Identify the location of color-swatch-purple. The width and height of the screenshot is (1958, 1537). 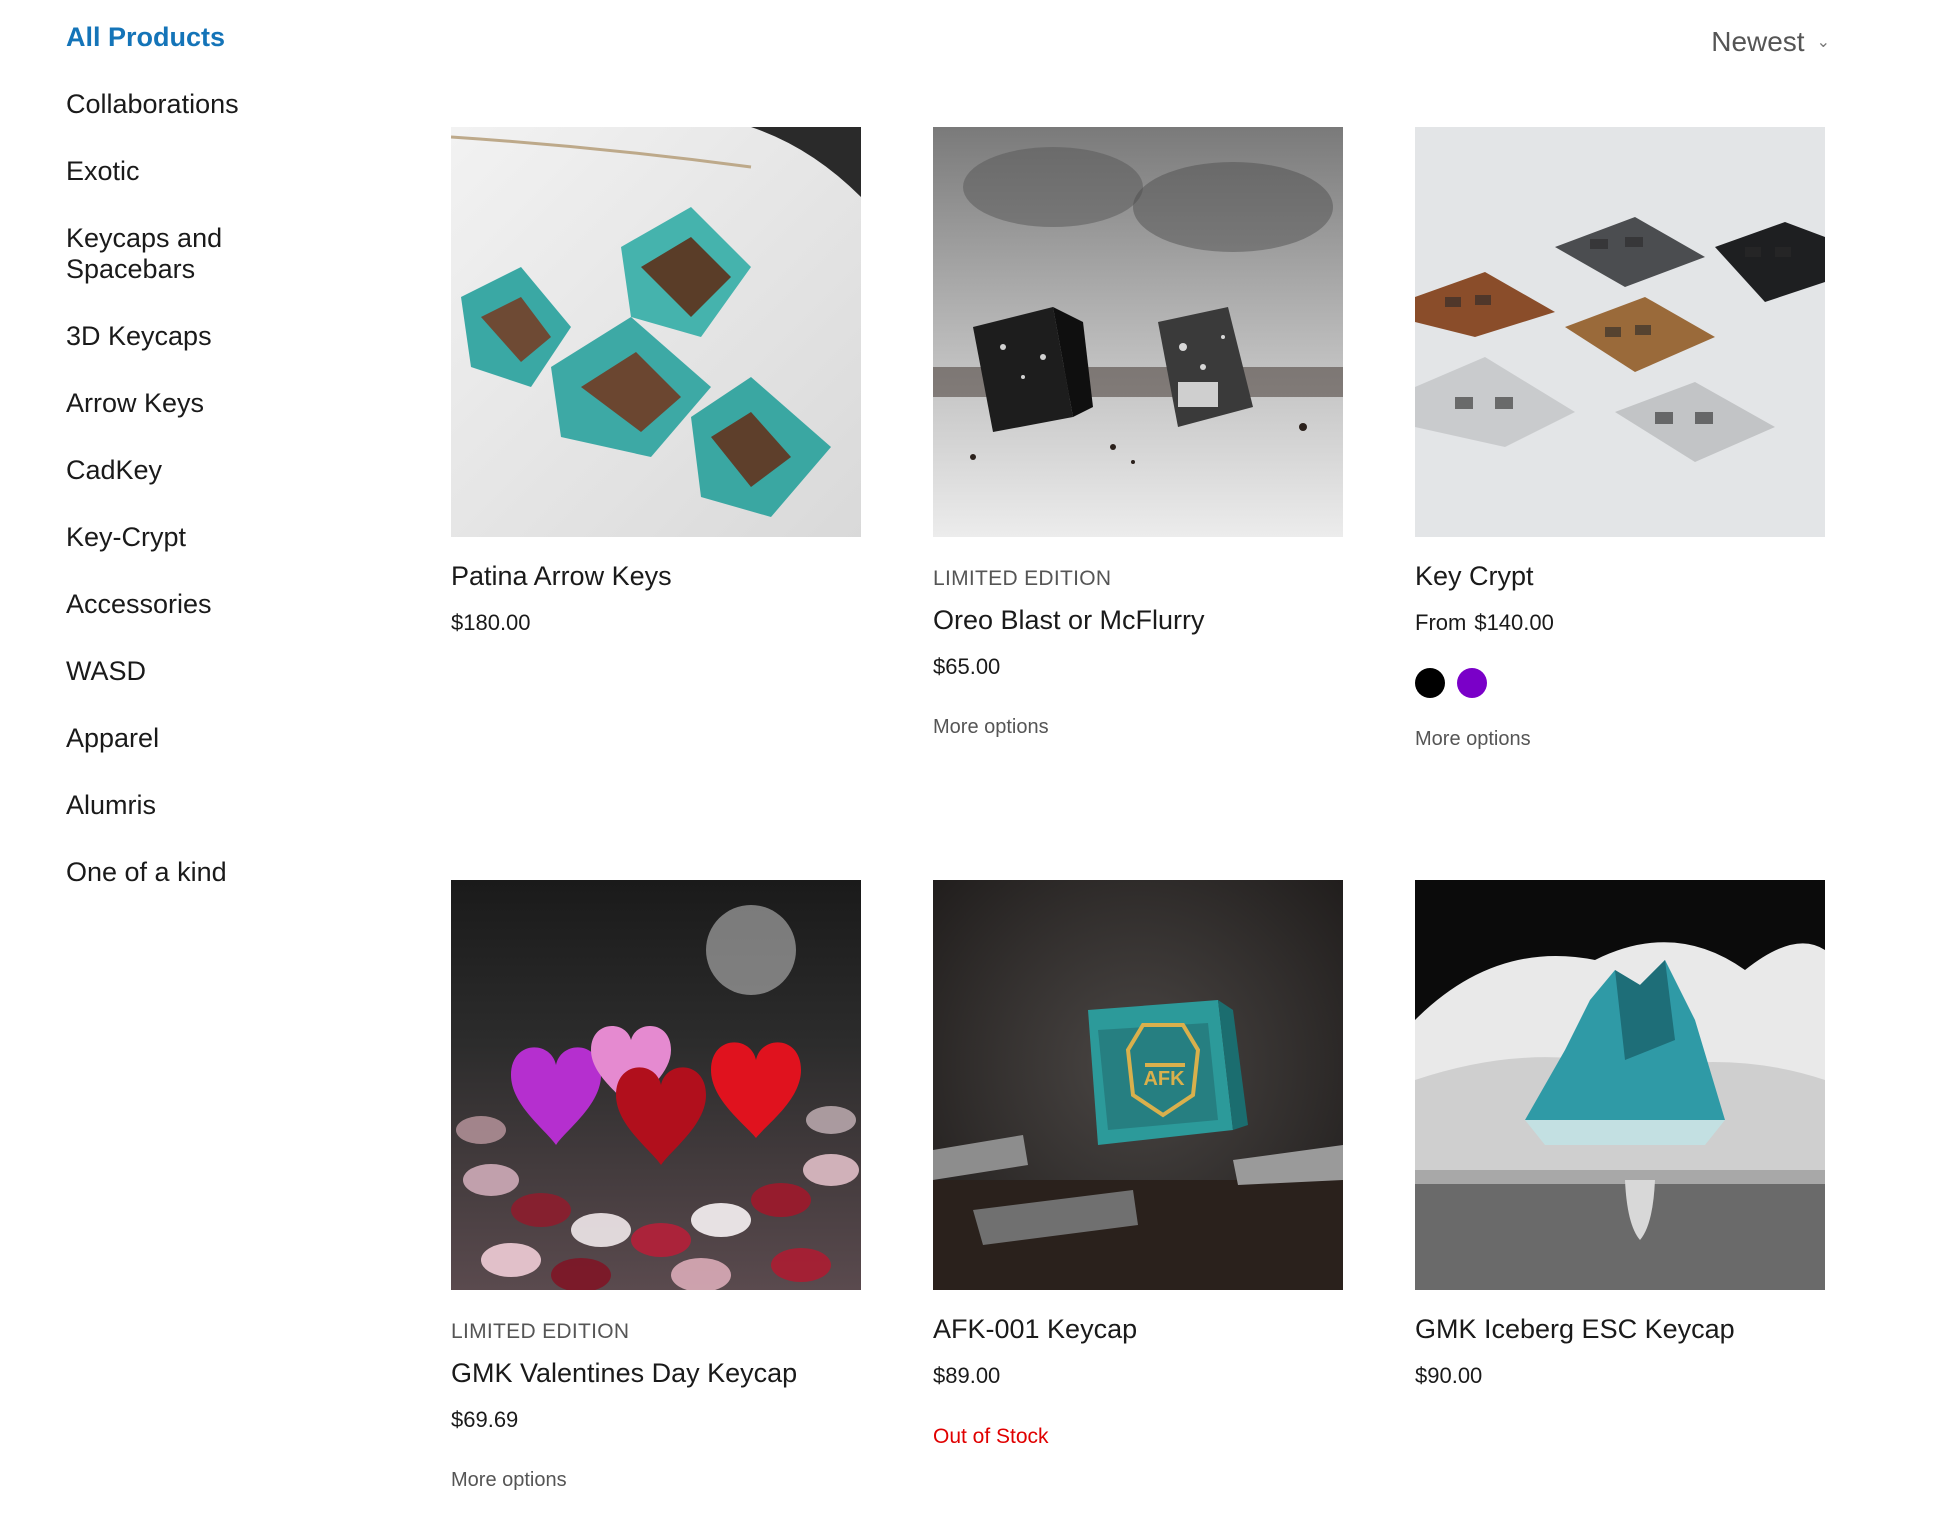
(1472, 683).